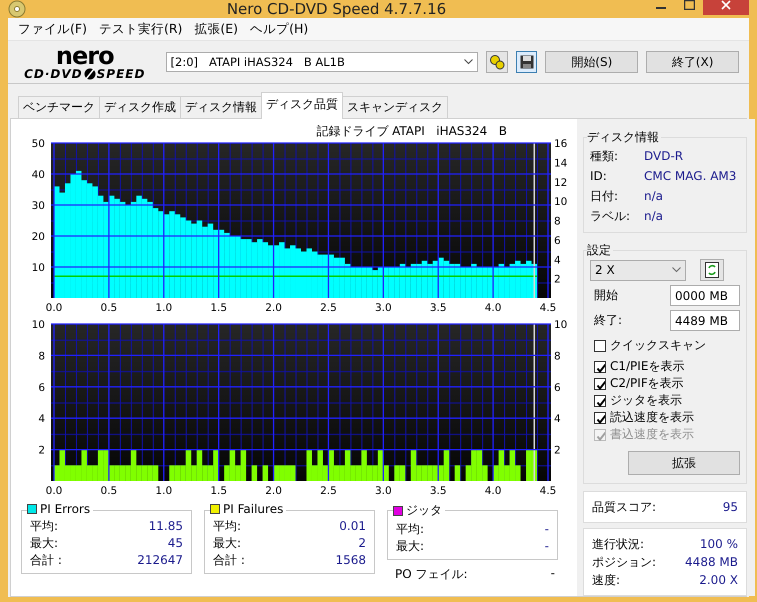 The image size is (757, 602). Describe the element at coordinates (646, 400) in the screenshot. I see `checkbox-label: ジッタを表示` at that location.